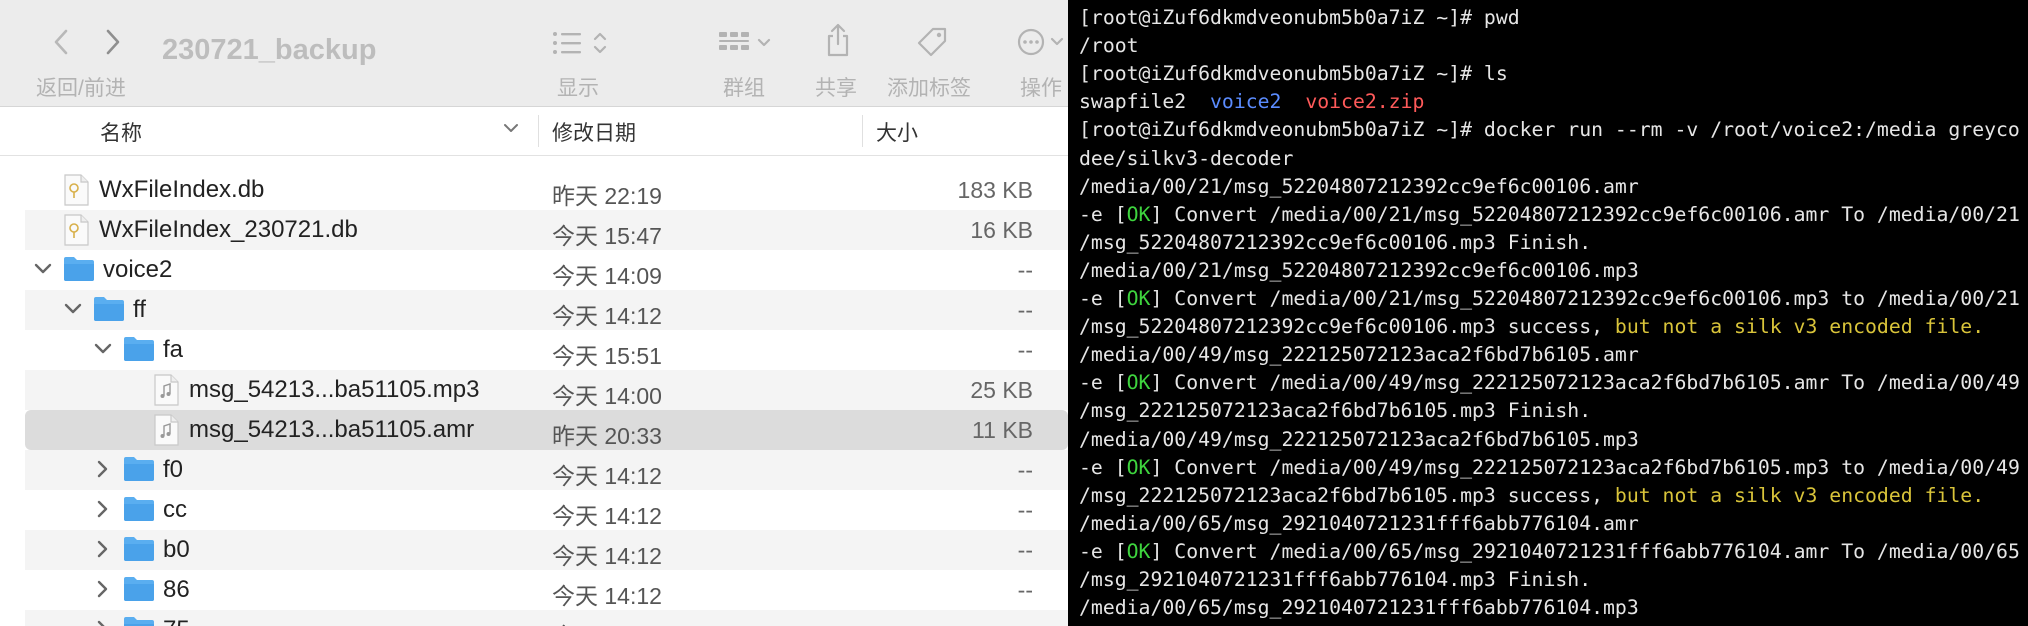  I want to click on folder-row: cc 今天 14:12 --, so click(546, 510).